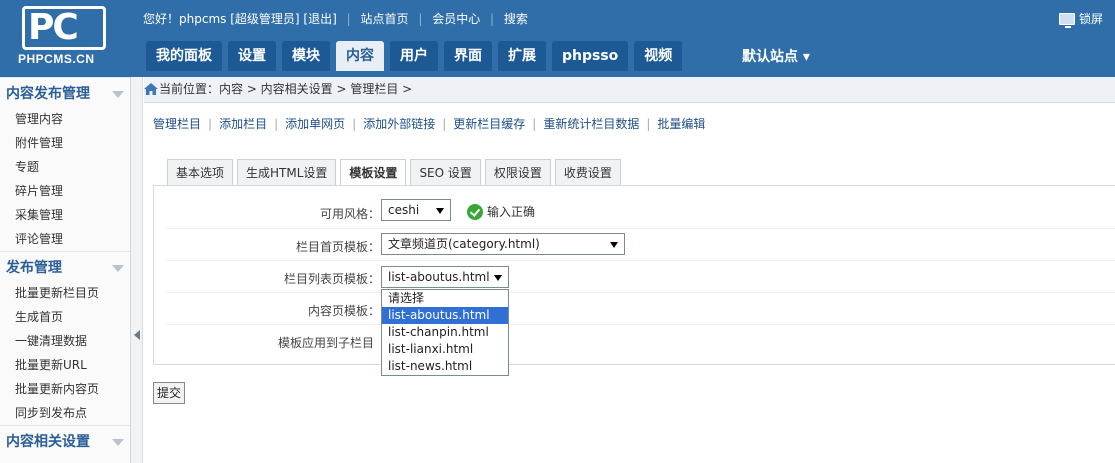 This screenshot has width=1115, height=463. I want to click on member-center-link: 会员中心, so click(456, 19).